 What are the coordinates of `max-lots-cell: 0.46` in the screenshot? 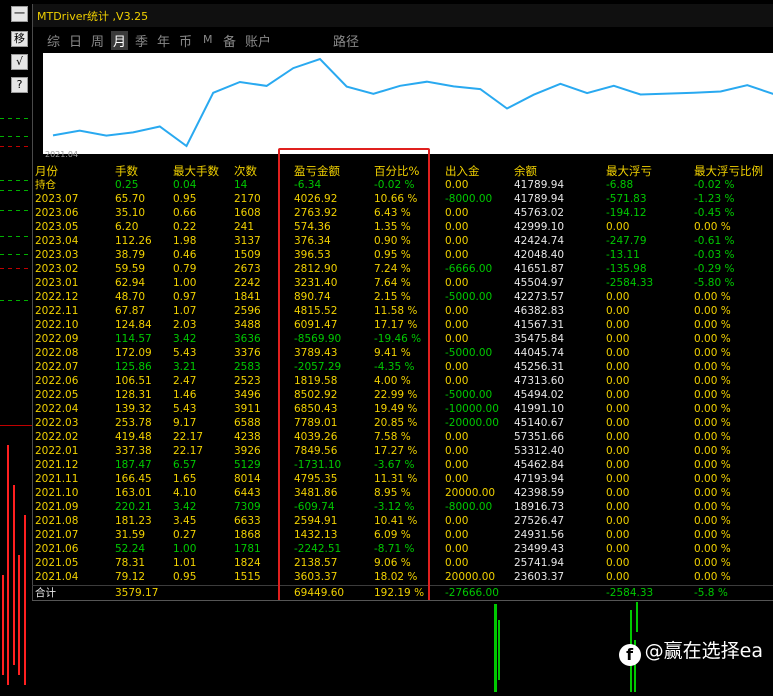 It's located at (185, 255).